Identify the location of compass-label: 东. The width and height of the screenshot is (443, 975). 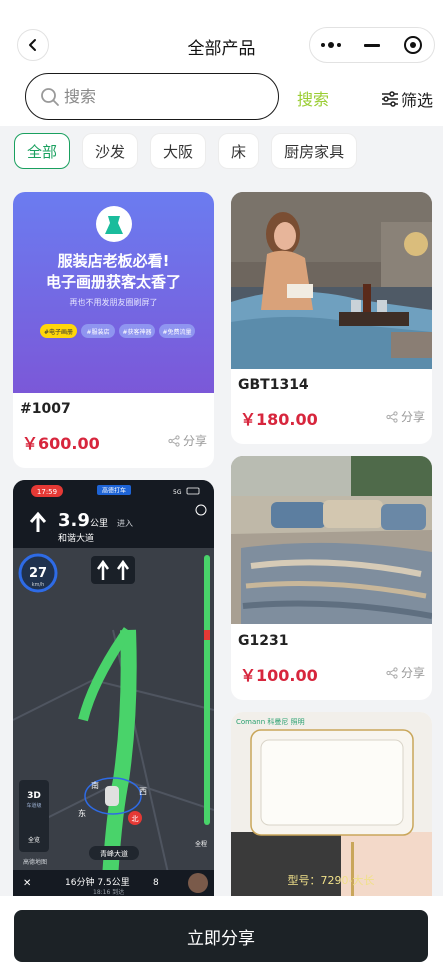
(82, 813).